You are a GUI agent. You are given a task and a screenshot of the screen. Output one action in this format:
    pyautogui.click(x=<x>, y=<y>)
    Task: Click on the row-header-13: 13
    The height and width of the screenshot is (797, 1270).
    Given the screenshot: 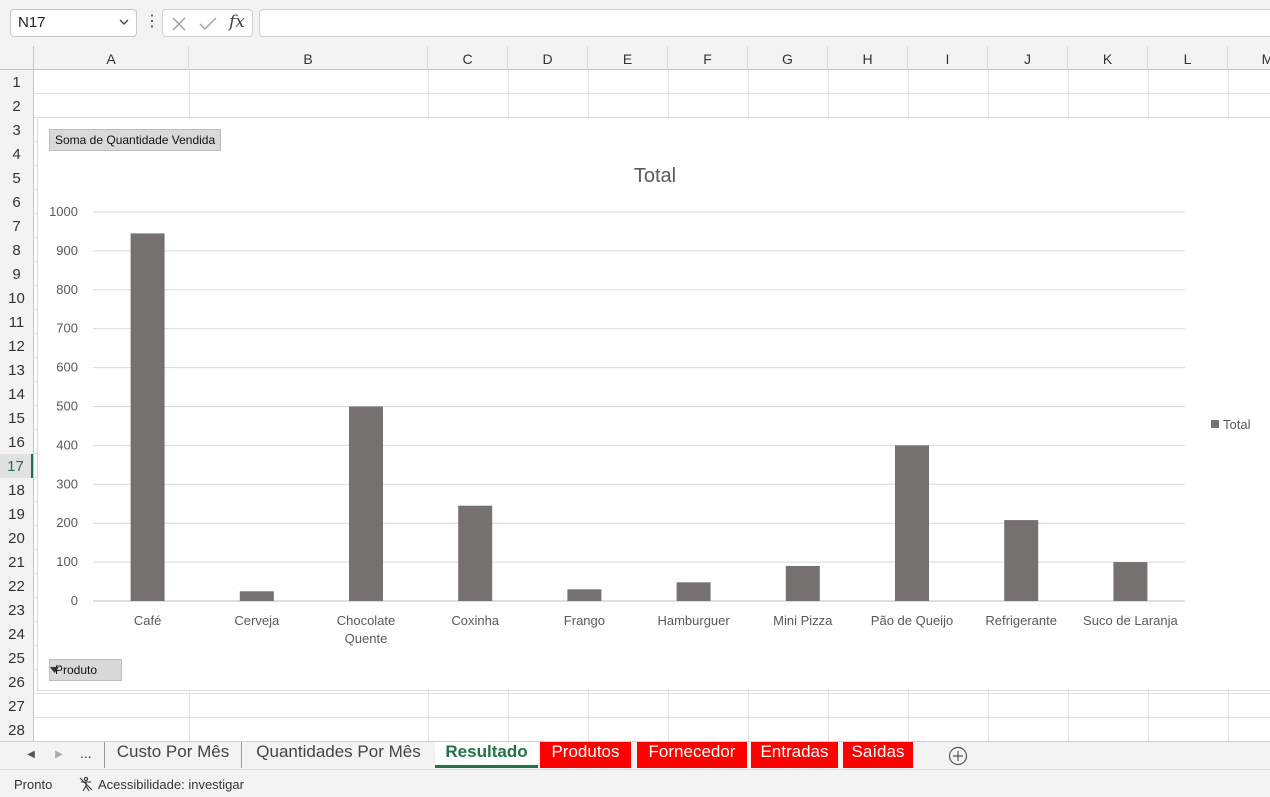 What is the action you would take?
    pyautogui.click(x=16, y=370)
    